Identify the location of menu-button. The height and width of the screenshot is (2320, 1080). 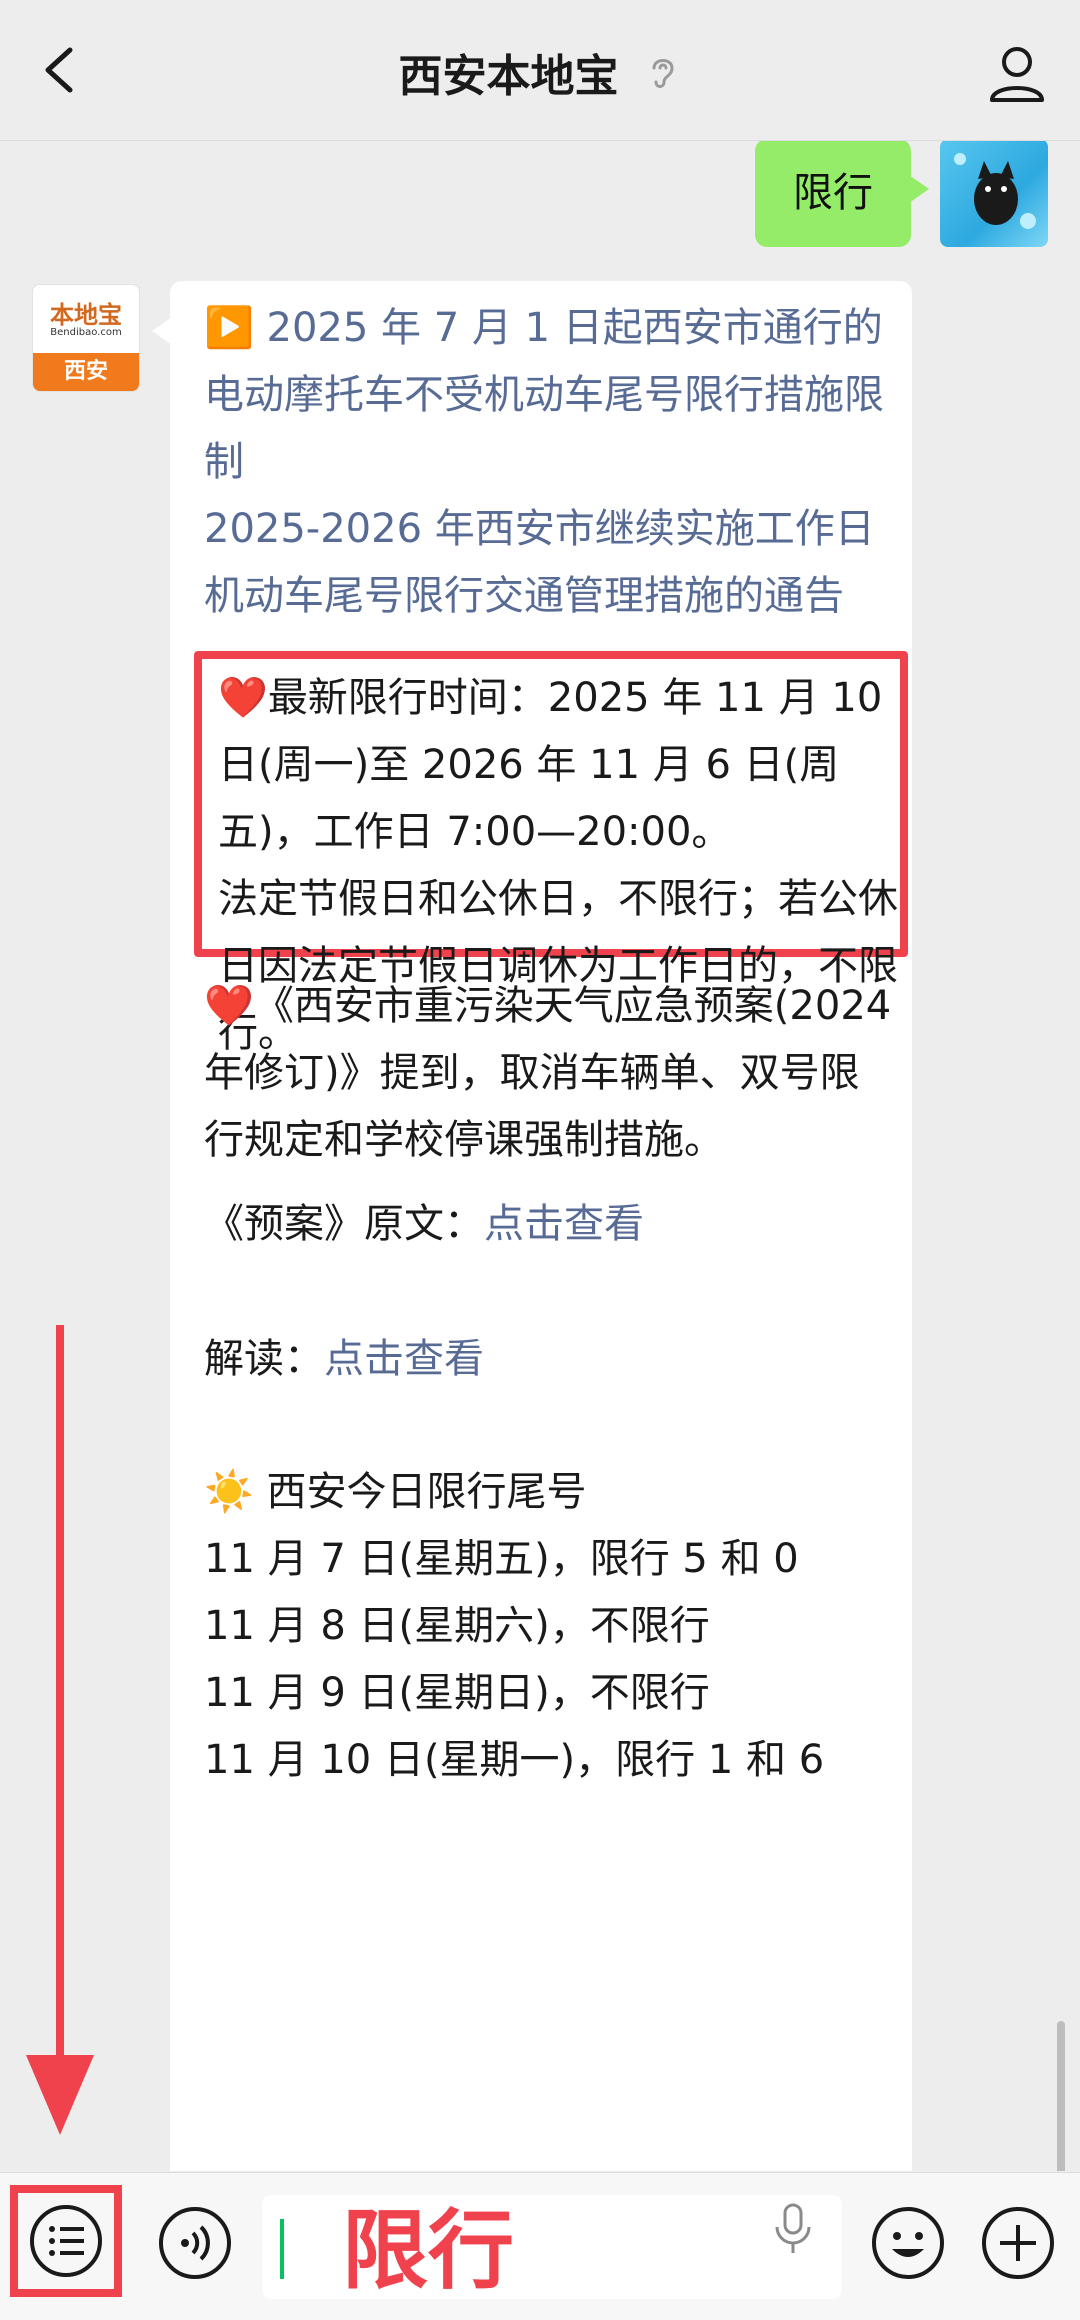
(66, 2241).